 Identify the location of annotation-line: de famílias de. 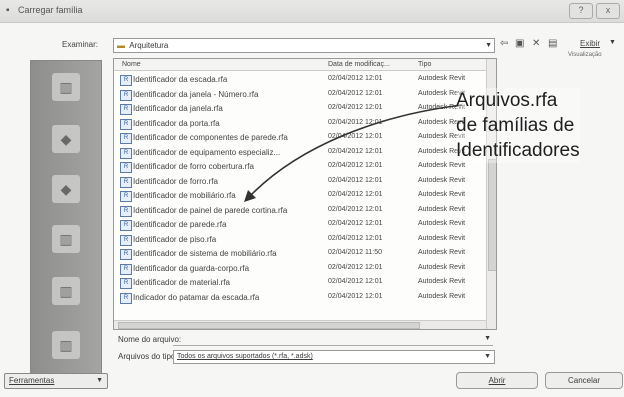
(518, 125).